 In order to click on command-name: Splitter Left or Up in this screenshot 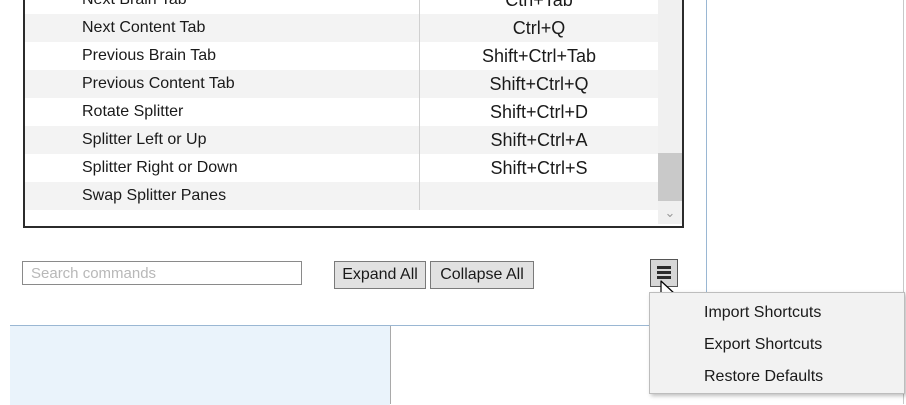, I will do `click(222, 140)`.